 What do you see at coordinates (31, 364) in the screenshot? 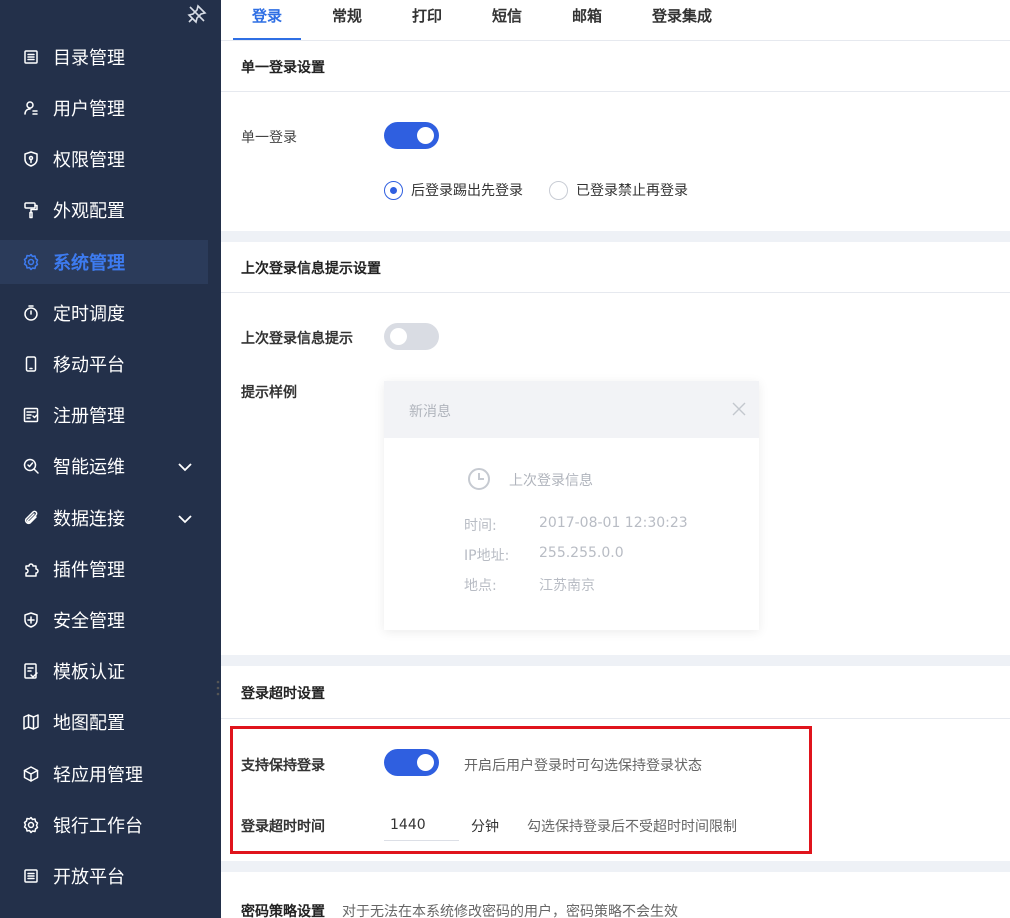
I see `mobile-icon` at bounding box center [31, 364].